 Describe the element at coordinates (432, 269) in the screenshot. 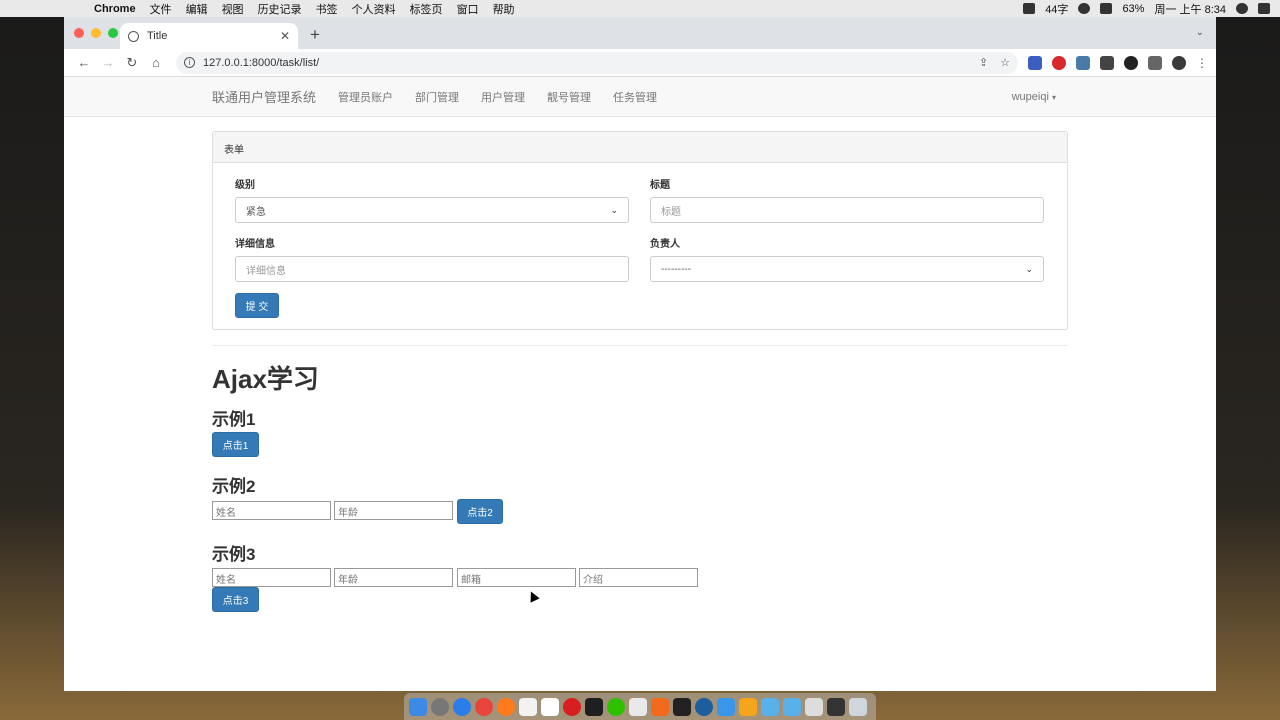

I see `detail-input: 详细信息` at that location.